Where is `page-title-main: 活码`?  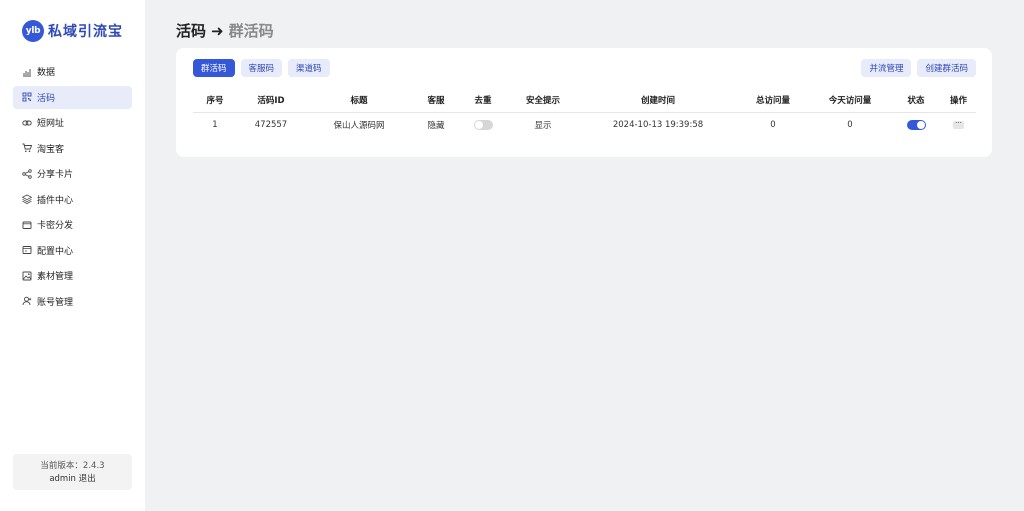 page-title-main: 活码 is located at coordinates (191, 31).